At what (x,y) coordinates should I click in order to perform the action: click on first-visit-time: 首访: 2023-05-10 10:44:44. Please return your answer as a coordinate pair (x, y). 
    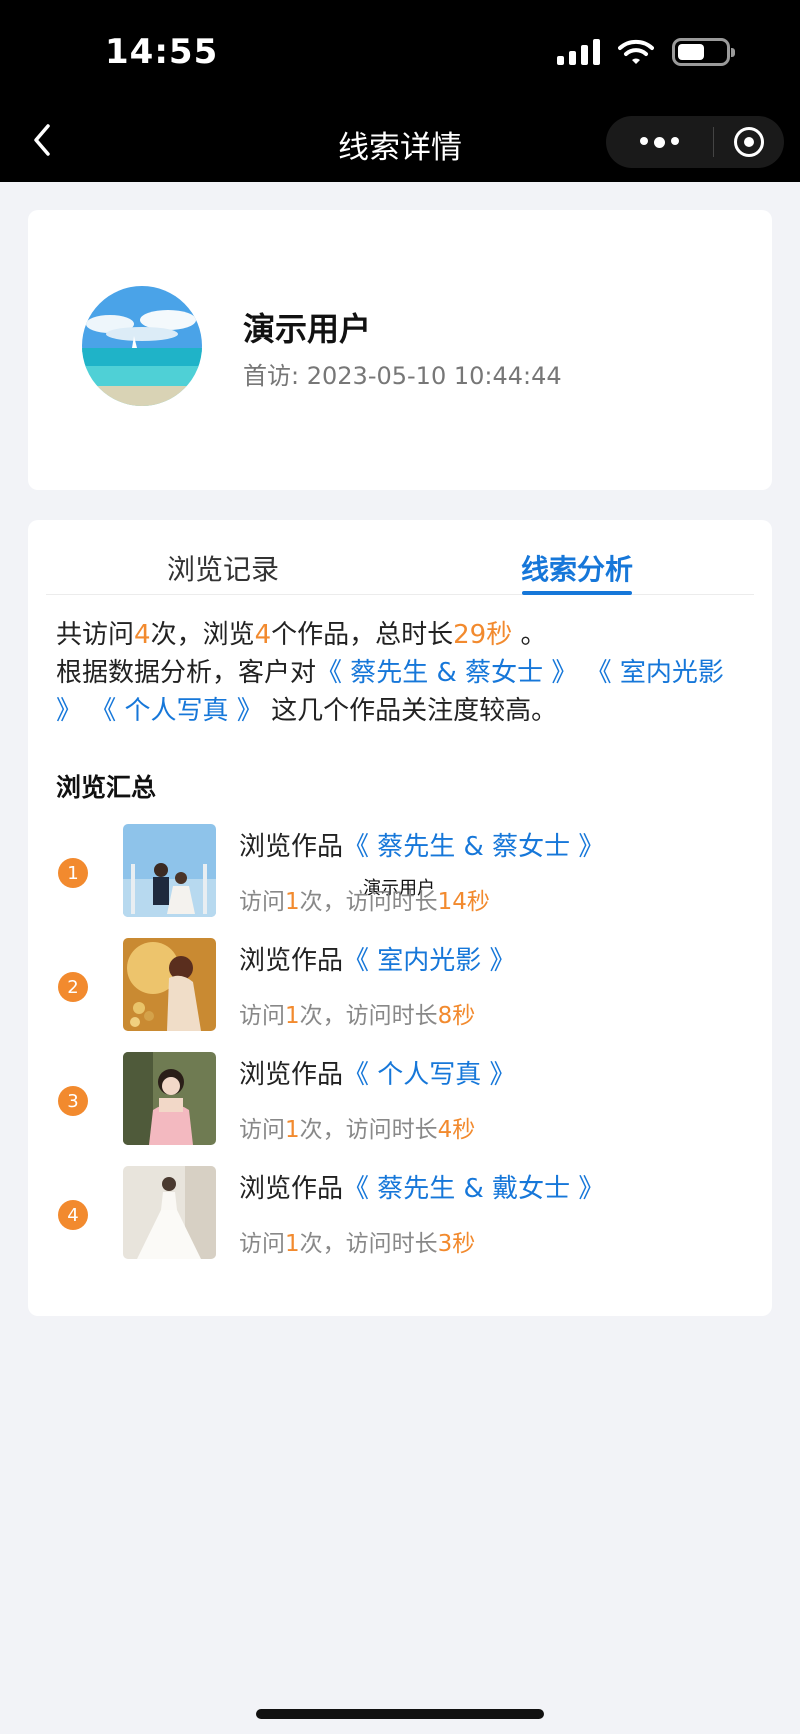
    Looking at the image, I should click on (402, 373).